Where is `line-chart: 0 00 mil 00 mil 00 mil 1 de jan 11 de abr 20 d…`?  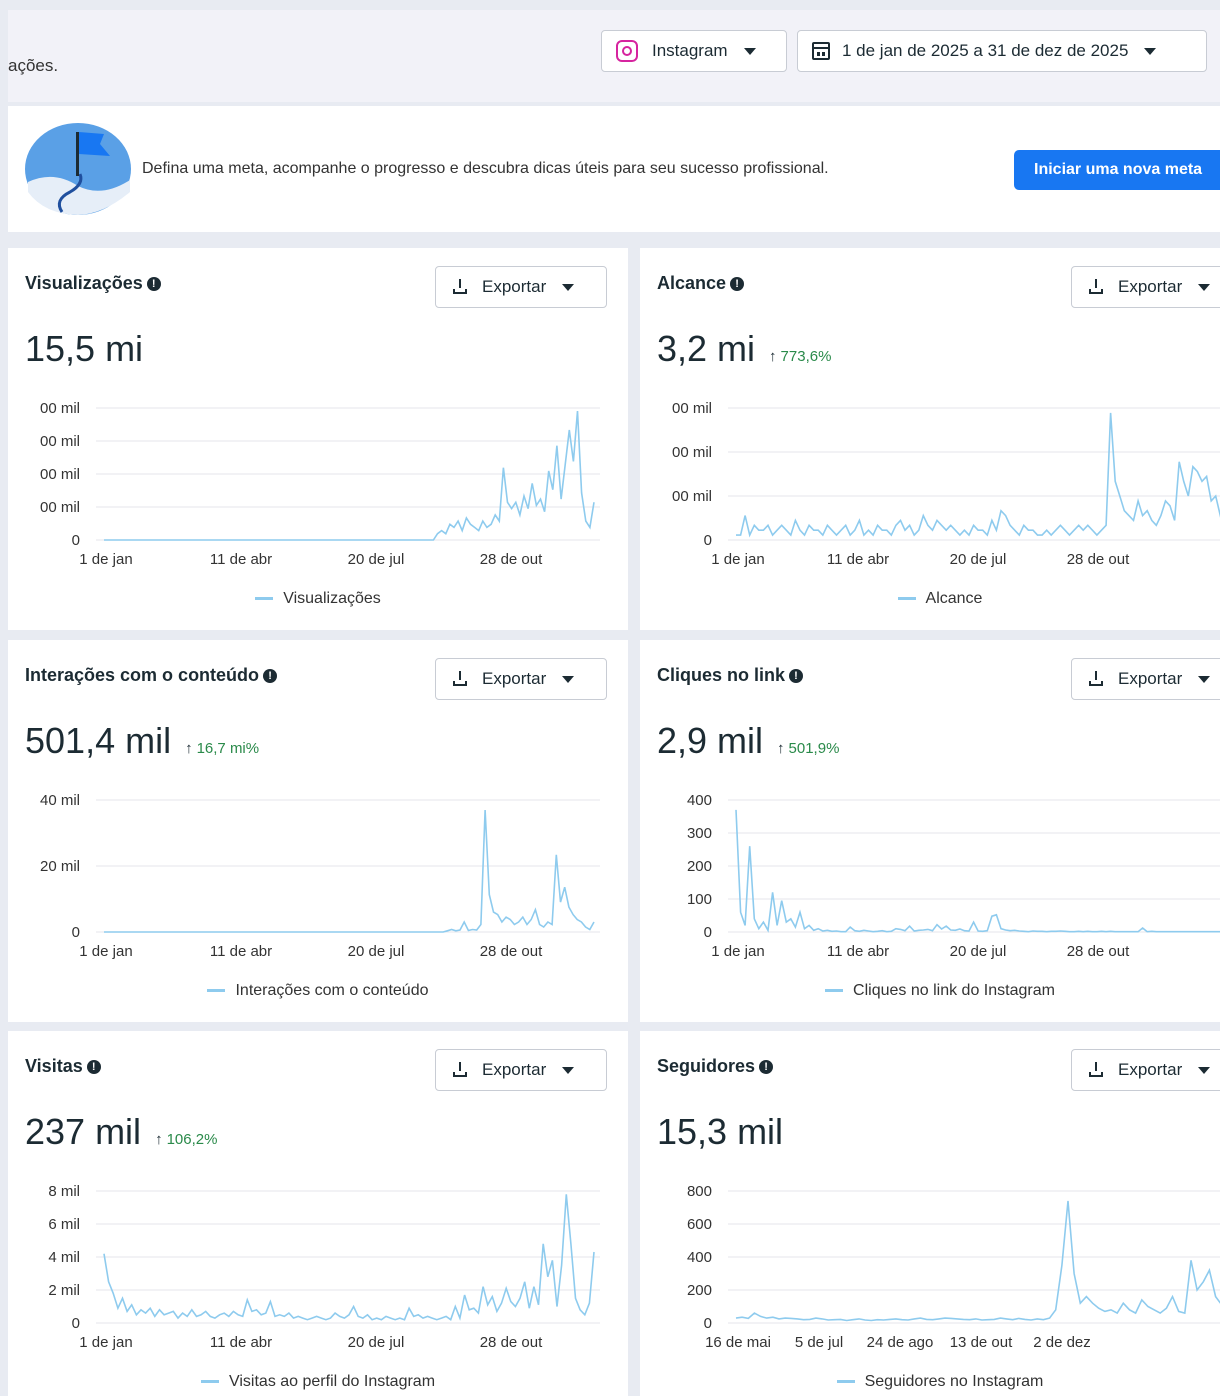
line-chart: 0 00 mil 00 mil 00 mil 1 de jan 11 de abr 20 d… is located at coordinates (946, 484).